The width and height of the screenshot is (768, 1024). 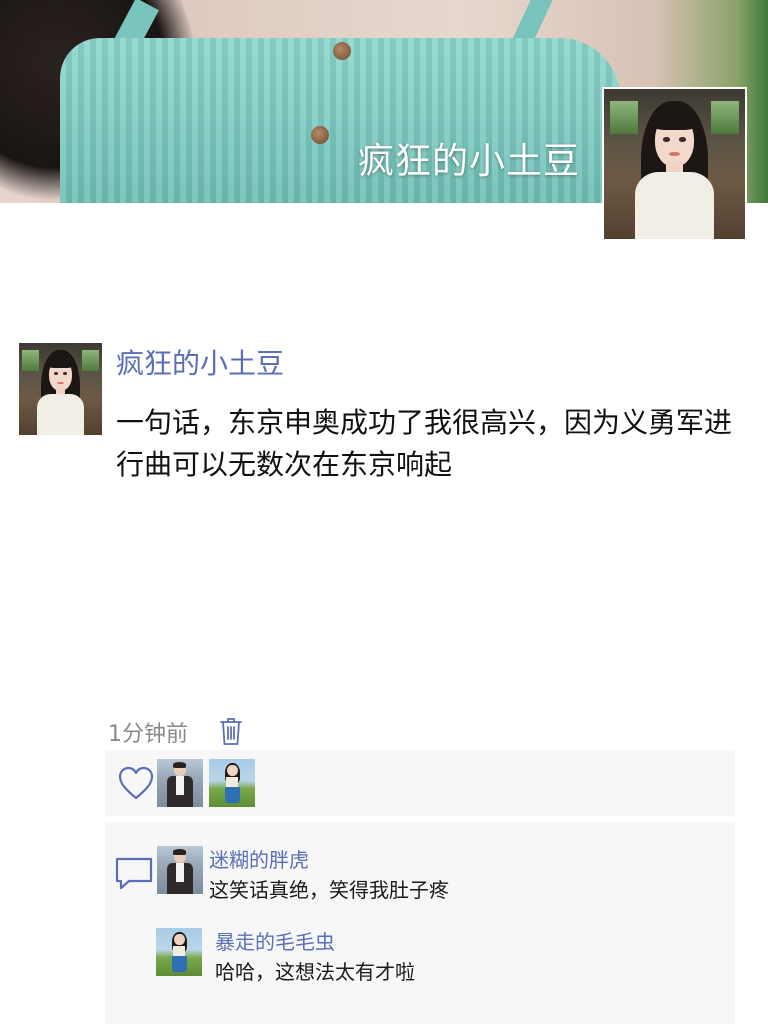 What do you see at coordinates (315, 972) in the screenshot?
I see `comment-text: 哈哈，这想法太有才啦` at bounding box center [315, 972].